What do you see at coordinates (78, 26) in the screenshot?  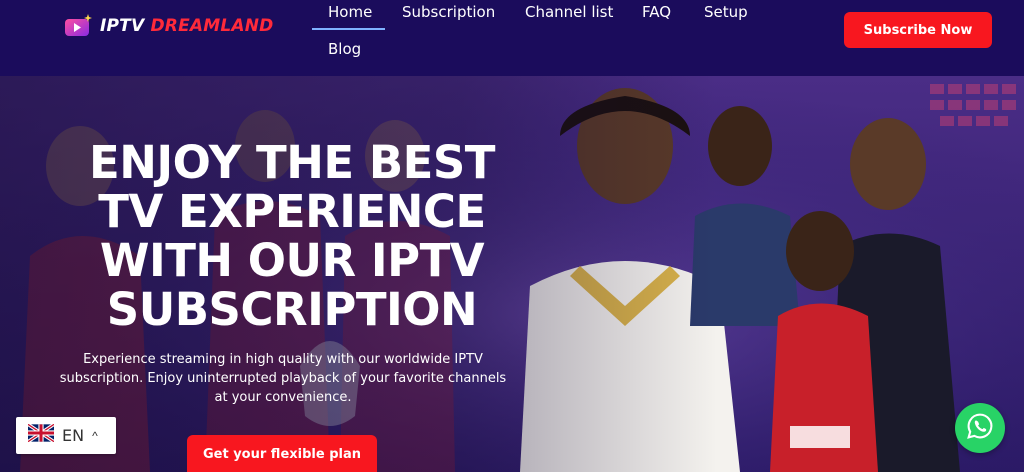 I see `logo-tv-icon` at bounding box center [78, 26].